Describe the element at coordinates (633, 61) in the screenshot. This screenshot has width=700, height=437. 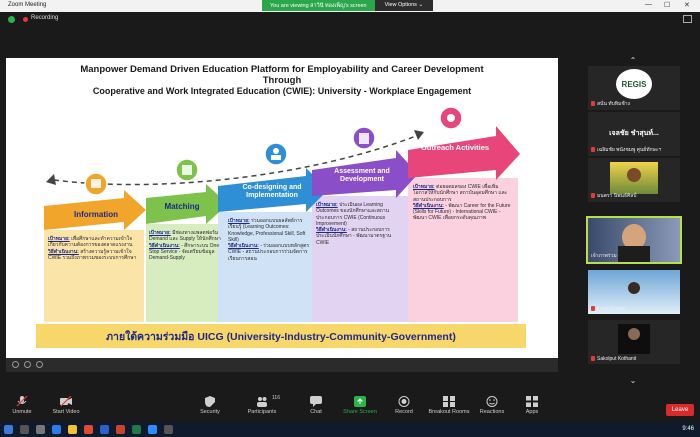
I see `gallery-up-icon: ⌃` at that location.